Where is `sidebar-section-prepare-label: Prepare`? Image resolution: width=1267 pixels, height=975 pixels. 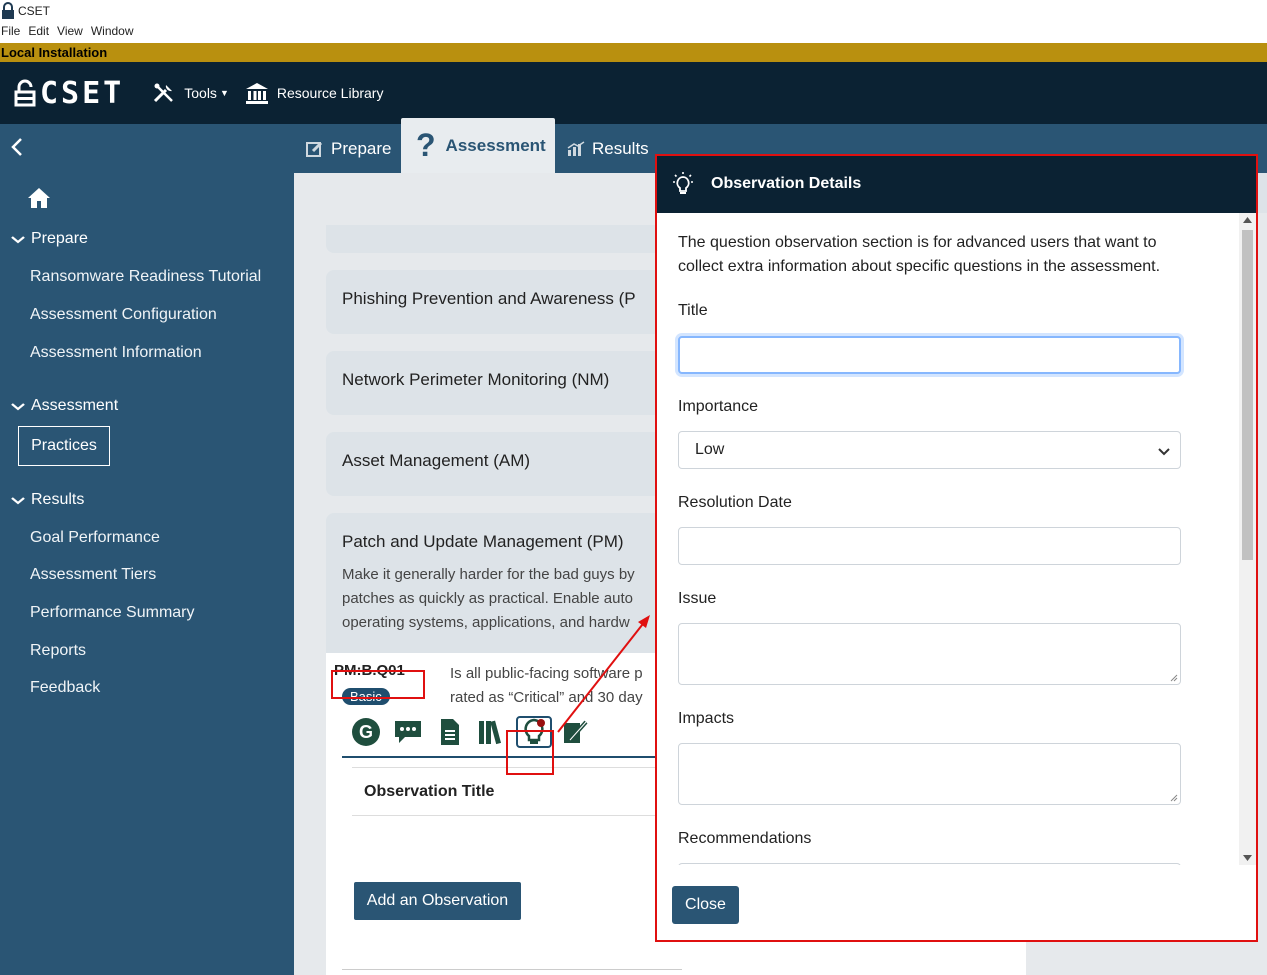 sidebar-section-prepare-label: Prepare is located at coordinates (59, 238).